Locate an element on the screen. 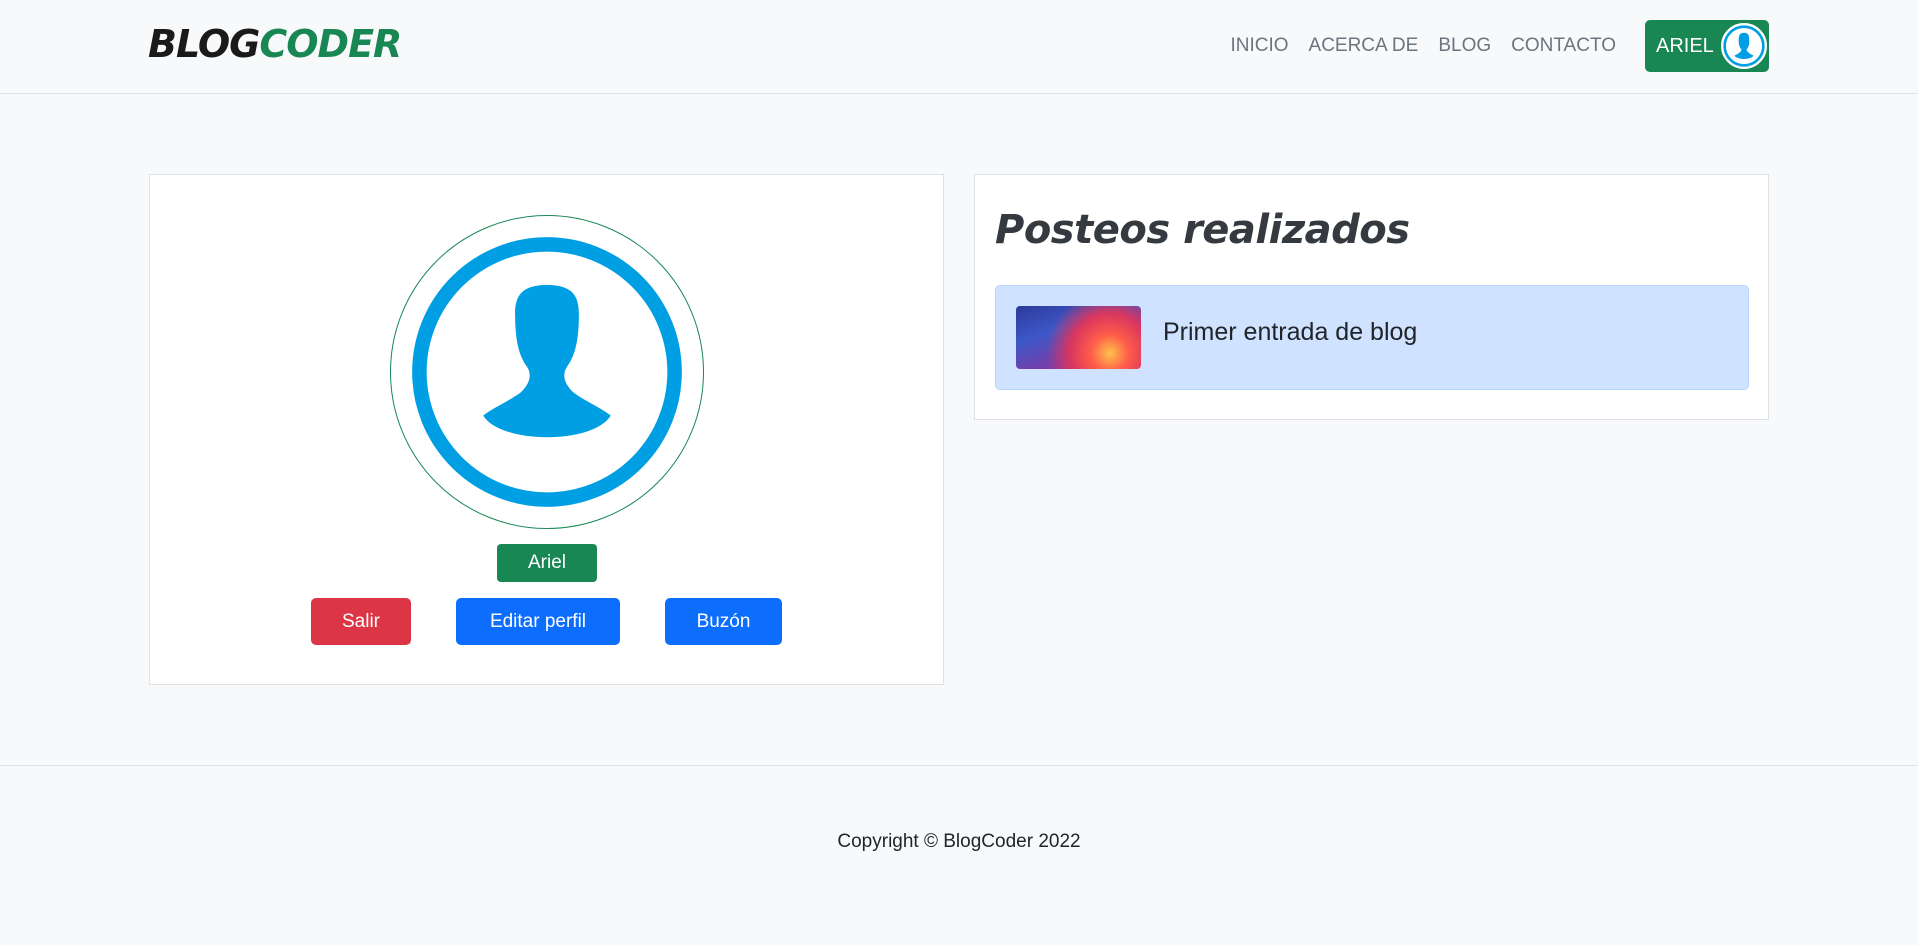 The width and height of the screenshot is (1918, 945). post-thumbnail is located at coordinates (1078, 337).